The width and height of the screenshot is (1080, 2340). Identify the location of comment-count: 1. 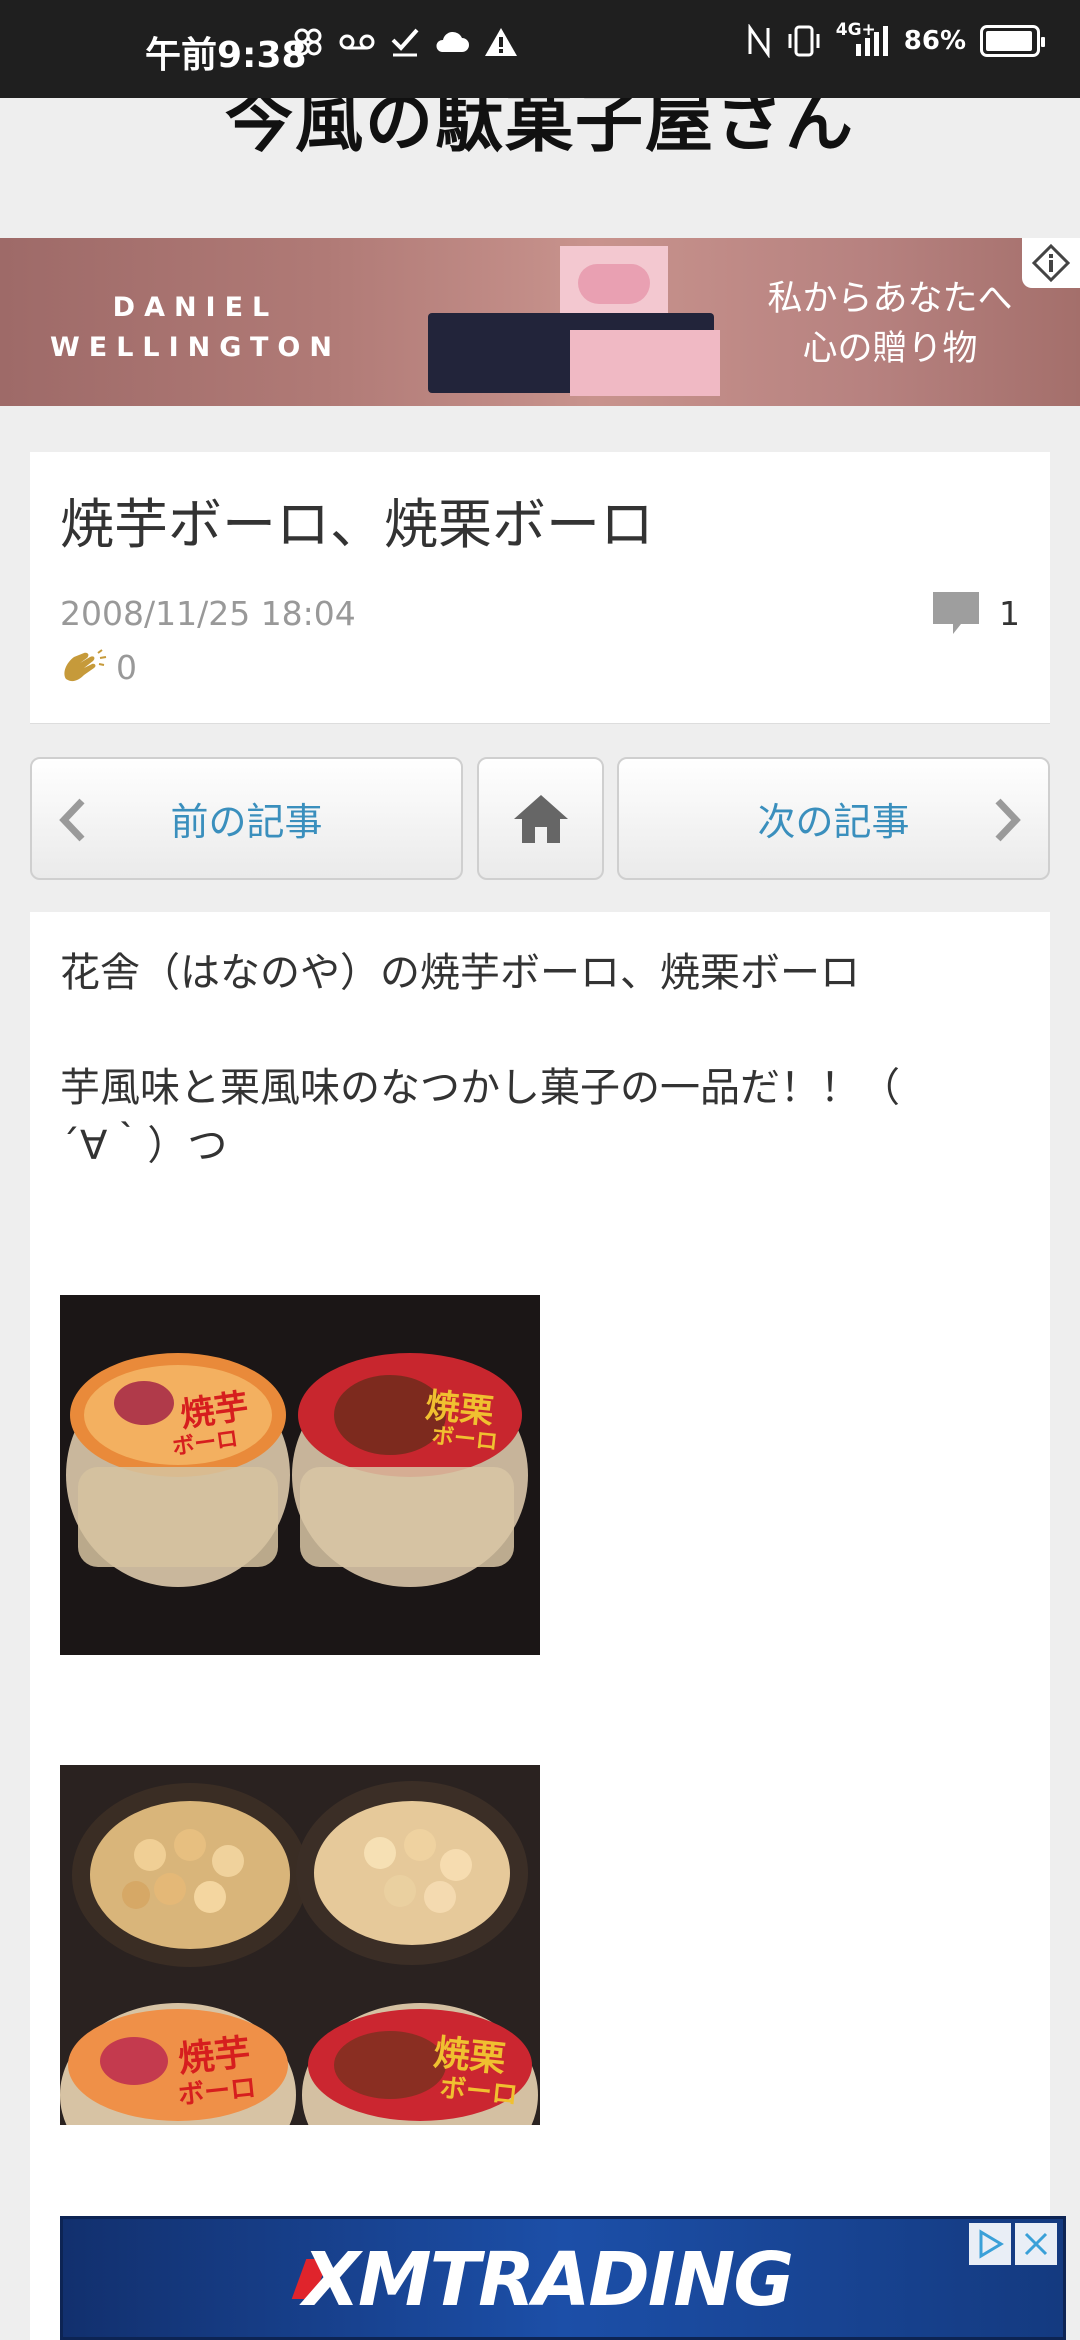
(1009, 613).